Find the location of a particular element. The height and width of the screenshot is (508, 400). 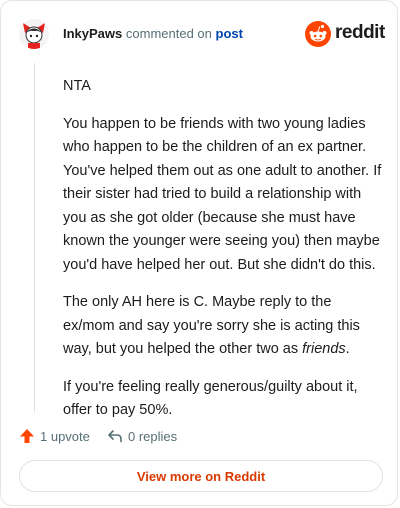

byline: InkyPaws commented on post is located at coordinates (153, 34).